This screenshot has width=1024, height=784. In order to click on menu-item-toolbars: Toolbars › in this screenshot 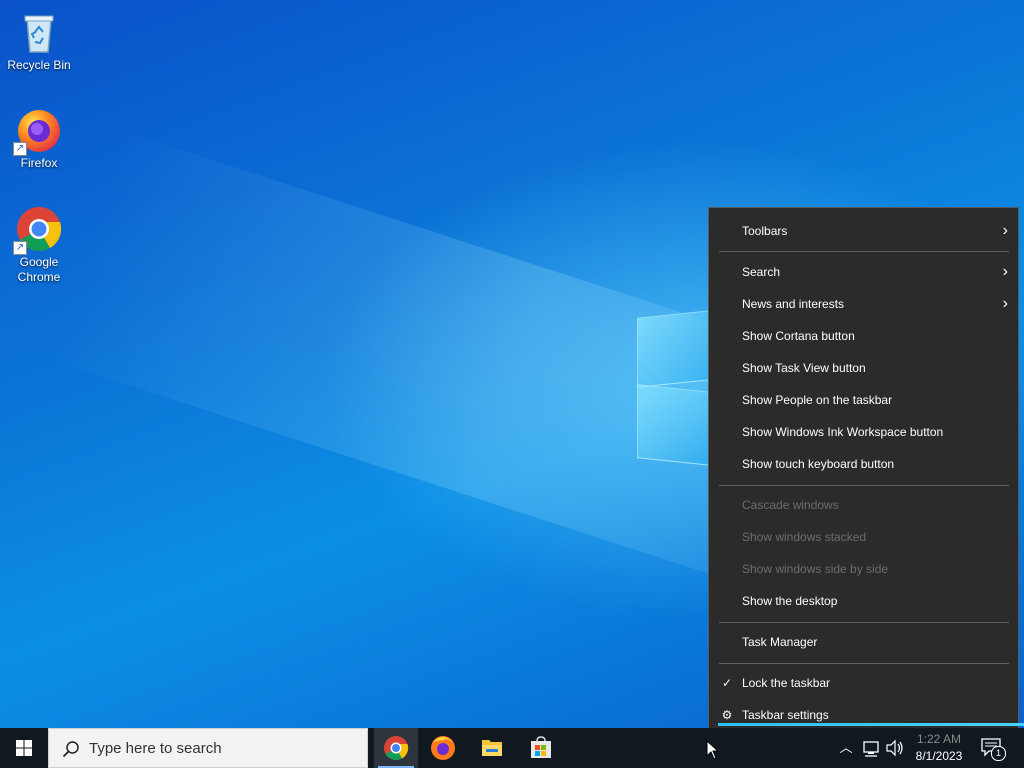, I will do `click(863, 231)`.